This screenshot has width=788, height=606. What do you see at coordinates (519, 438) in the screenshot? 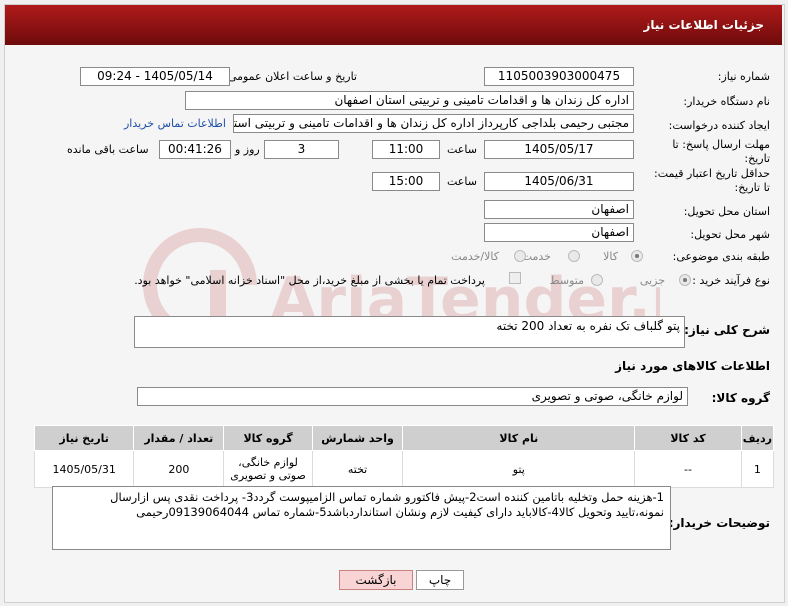
I see `col-item-name: نام کالا` at bounding box center [519, 438].